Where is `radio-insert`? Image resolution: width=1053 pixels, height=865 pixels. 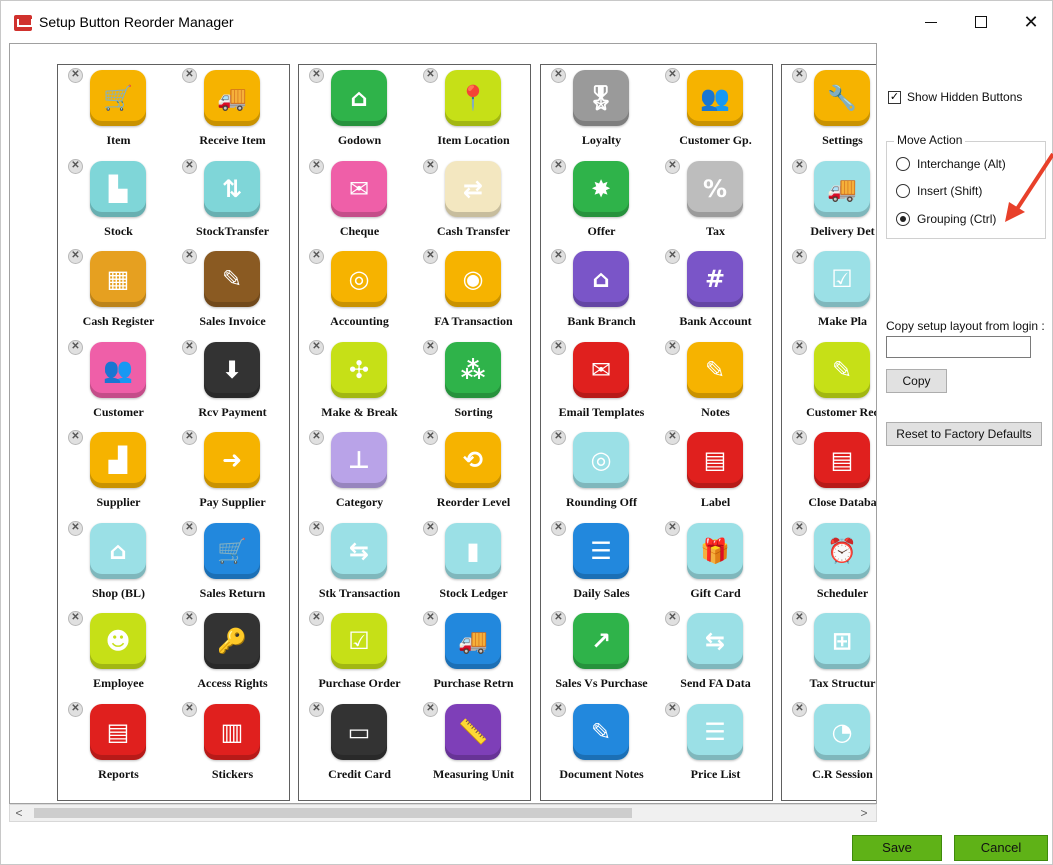
radio-insert is located at coordinates (903, 191).